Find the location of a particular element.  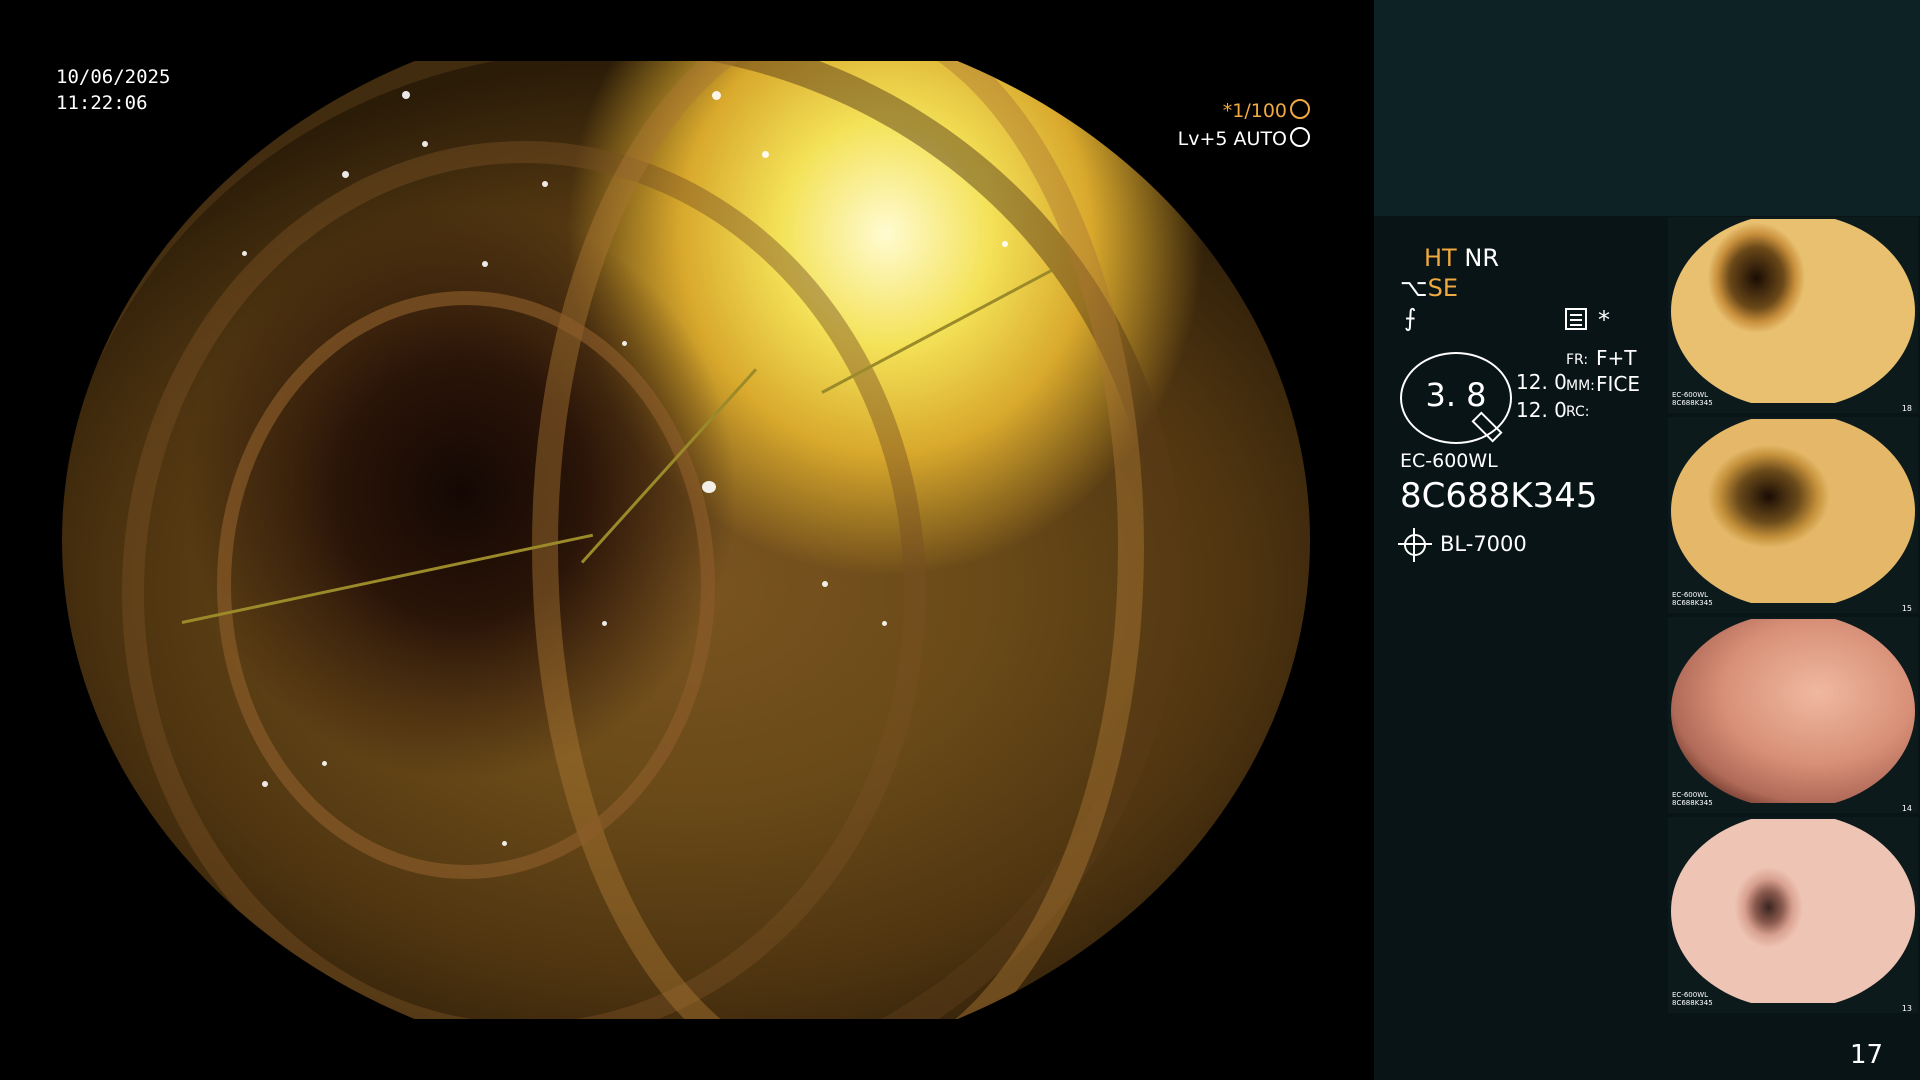

mm-value: FICE is located at coordinates (1618, 384).